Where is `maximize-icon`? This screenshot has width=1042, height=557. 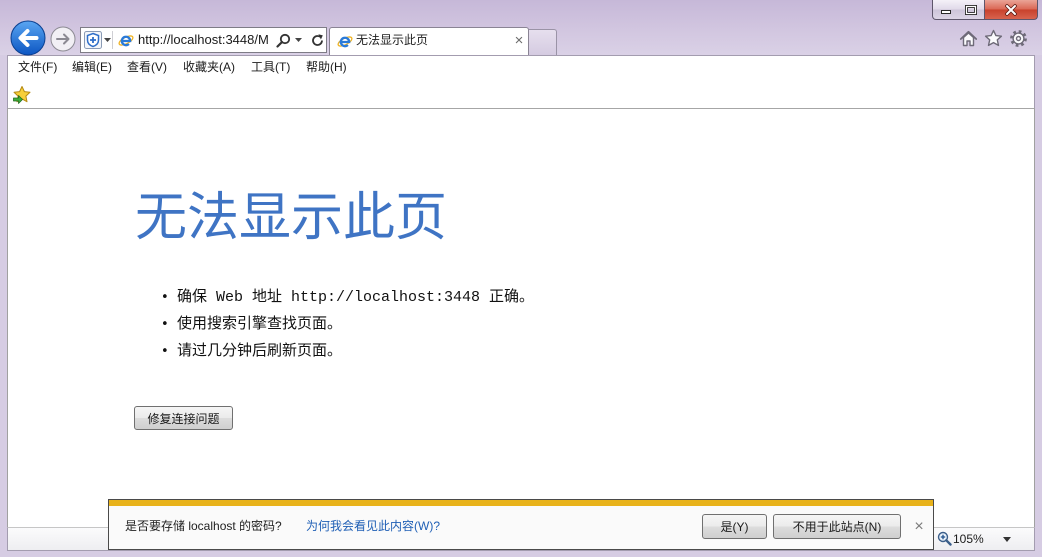
maximize-icon is located at coordinates (971, 9).